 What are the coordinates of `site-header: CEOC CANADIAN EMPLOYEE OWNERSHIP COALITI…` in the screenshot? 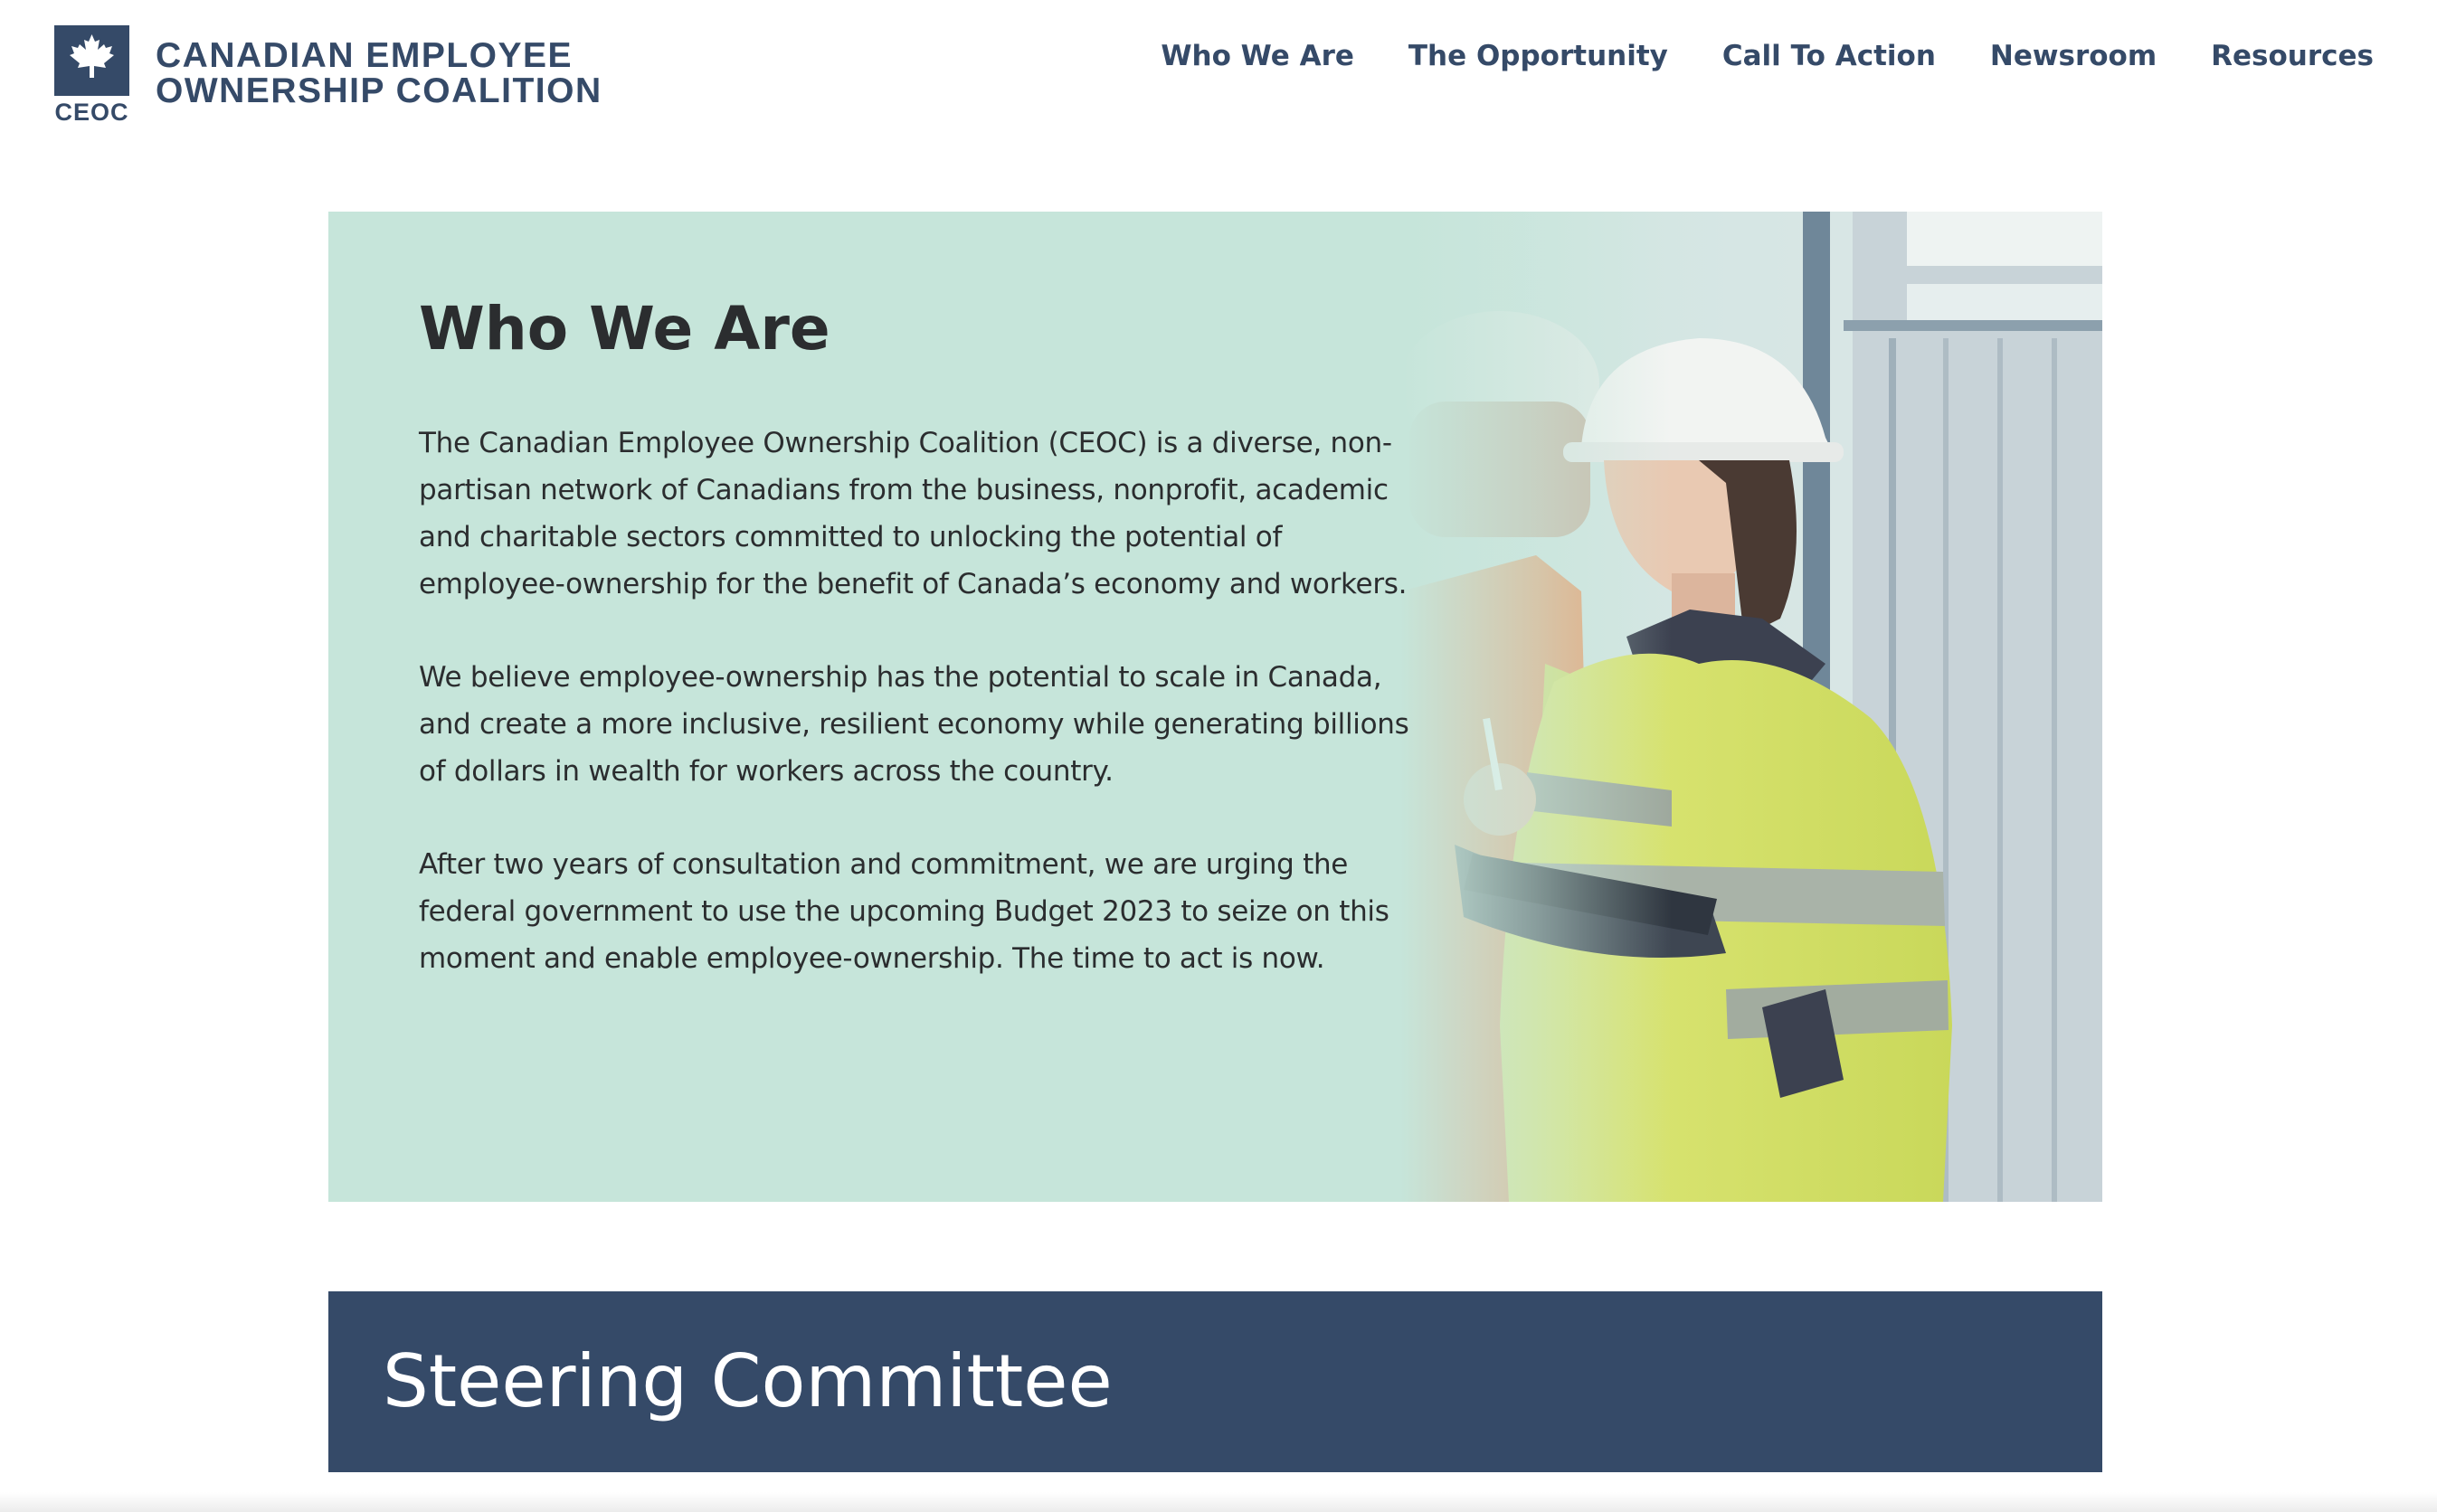 It's located at (1218, 68).